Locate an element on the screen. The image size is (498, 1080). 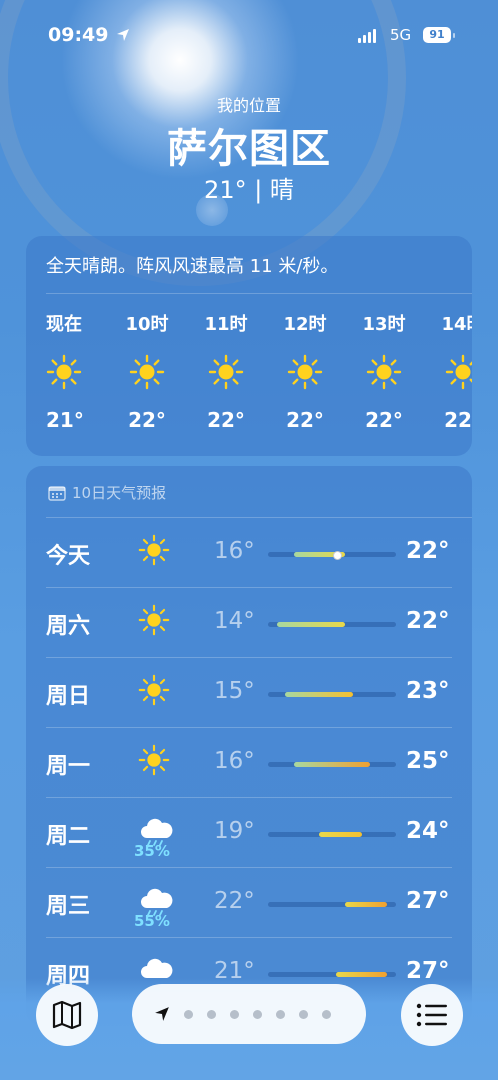
network-type: 5G is located at coordinates (401, 35).